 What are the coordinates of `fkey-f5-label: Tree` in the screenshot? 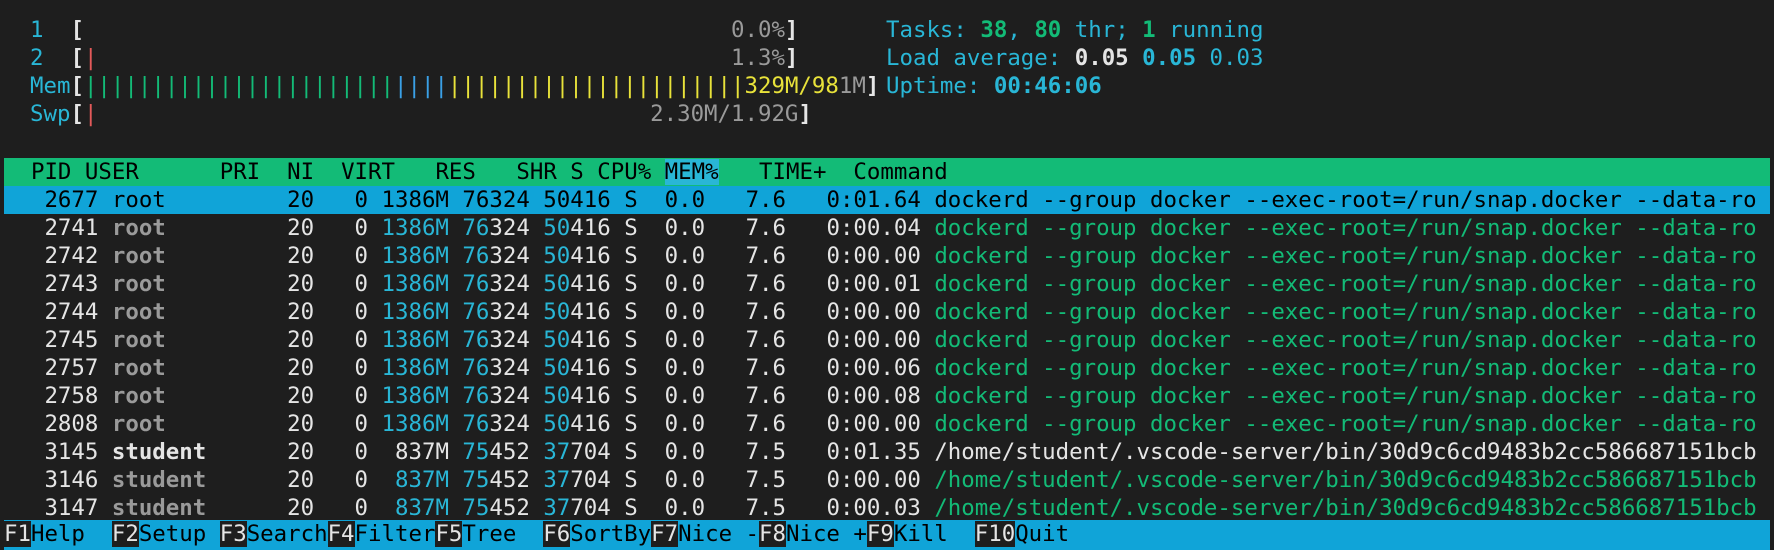 It's located at (503, 534).